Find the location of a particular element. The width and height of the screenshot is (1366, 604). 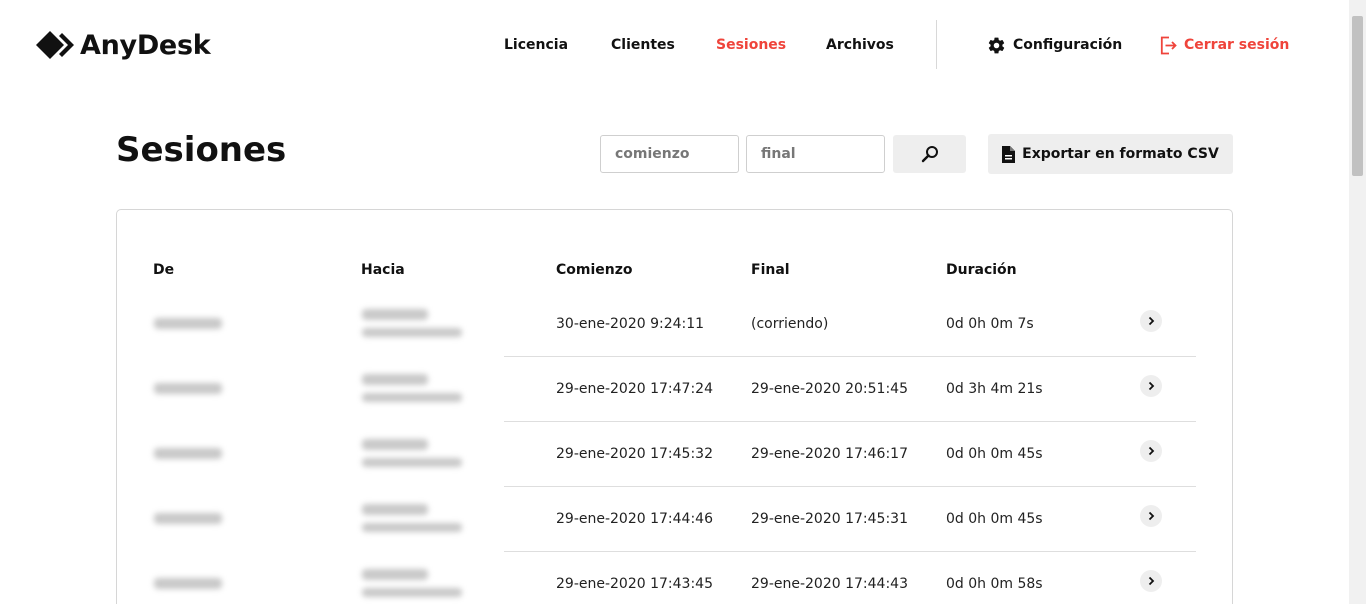

export-csv-button: Exportar en formato CSV is located at coordinates (1110, 154).